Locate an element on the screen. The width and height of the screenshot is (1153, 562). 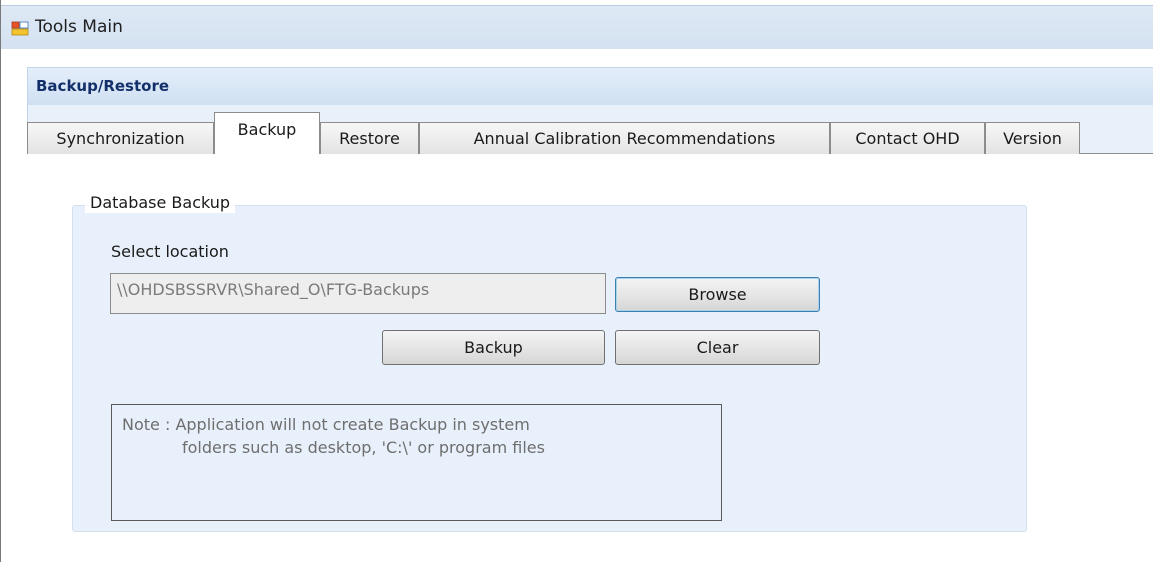
tab-label: Backup is located at coordinates (267, 129).